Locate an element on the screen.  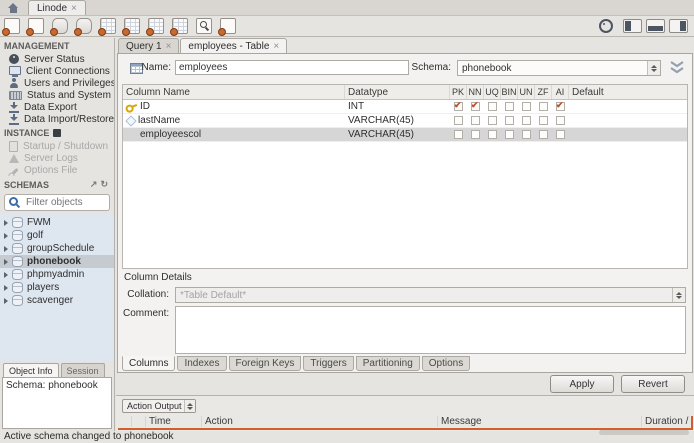
create-procedure-icon is located at coordinates (155, 27).